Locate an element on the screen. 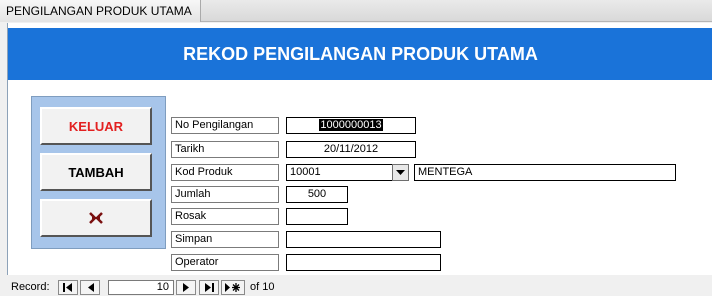 This screenshot has width=712, height=296. previous-record-button is located at coordinates (90, 287).